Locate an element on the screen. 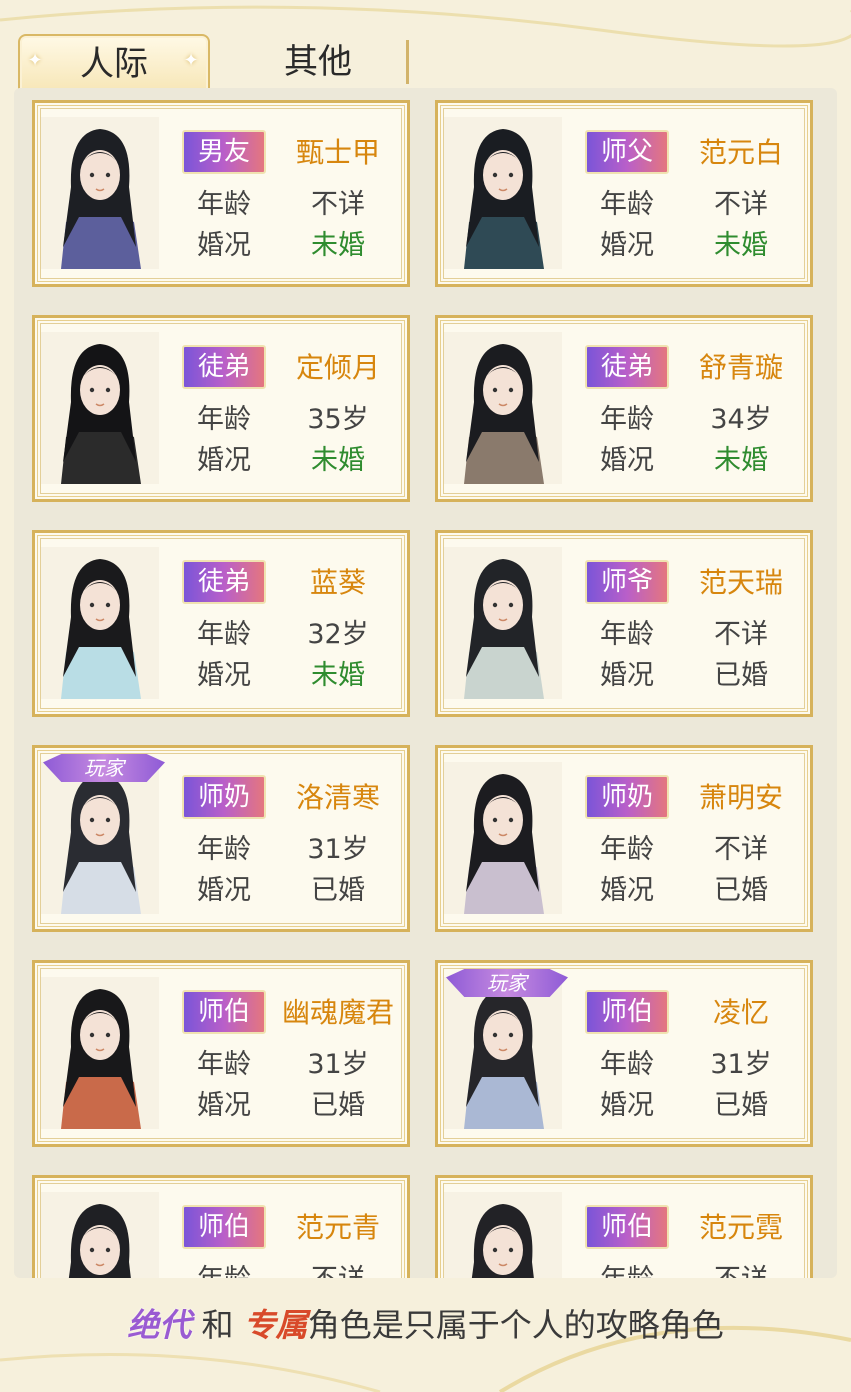 Image resolution: width=851 pixels, height=1392 pixels. age-value: 32岁 is located at coordinates (338, 634).